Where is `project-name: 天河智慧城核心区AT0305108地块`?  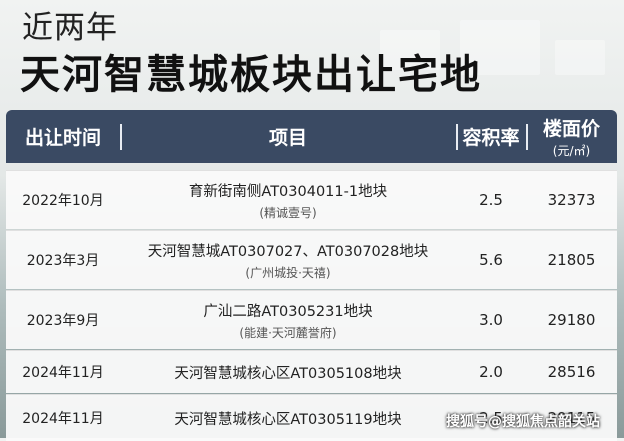 project-name: 天河智慧城核心区AT0305108地块 is located at coordinates (288, 373).